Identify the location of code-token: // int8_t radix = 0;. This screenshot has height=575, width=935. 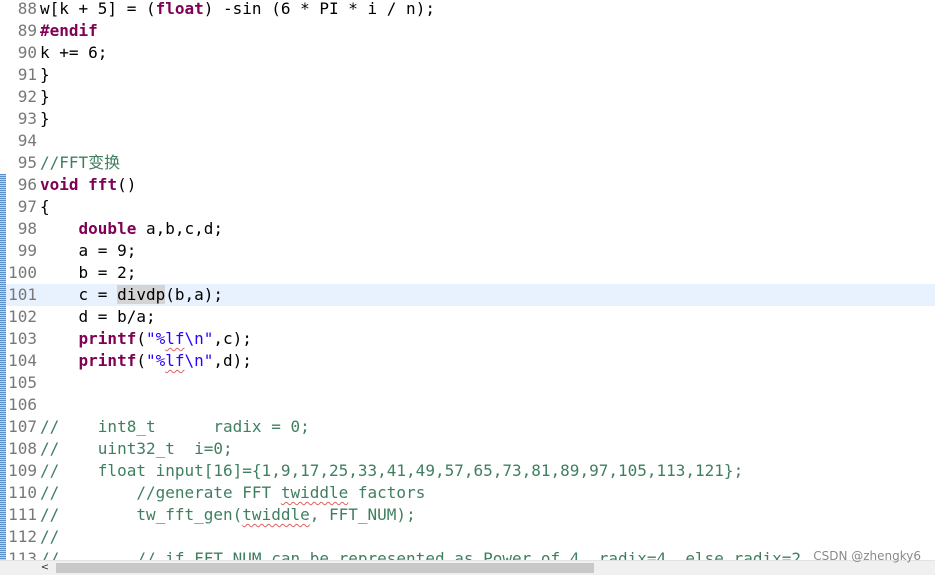
(175, 426).